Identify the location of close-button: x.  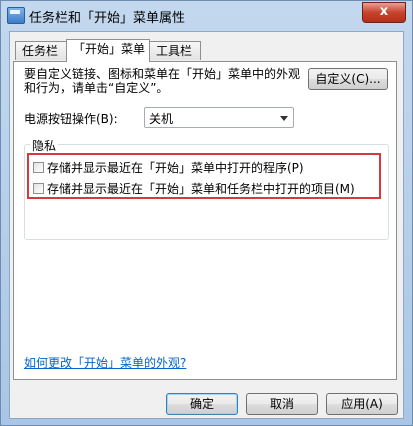
(384, 12).